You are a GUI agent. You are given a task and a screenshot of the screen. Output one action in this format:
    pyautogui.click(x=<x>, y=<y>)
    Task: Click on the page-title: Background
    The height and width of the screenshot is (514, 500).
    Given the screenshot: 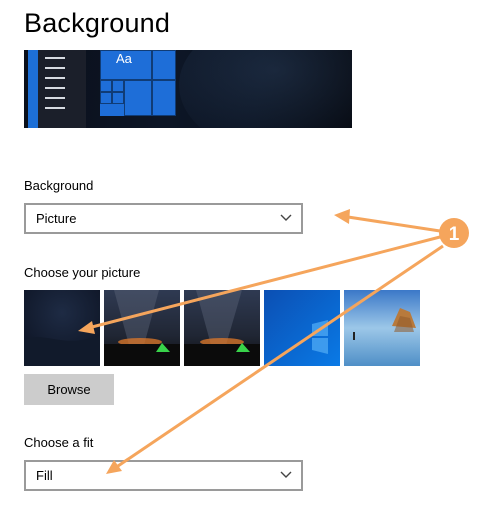 What is the action you would take?
    pyautogui.click(x=97, y=23)
    